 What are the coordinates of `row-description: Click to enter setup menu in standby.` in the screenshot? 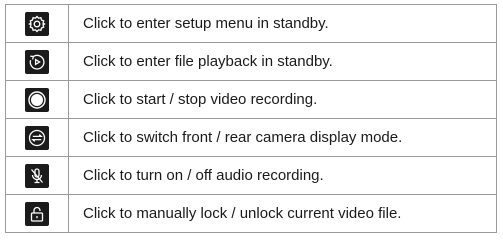 It's located at (282, 23).